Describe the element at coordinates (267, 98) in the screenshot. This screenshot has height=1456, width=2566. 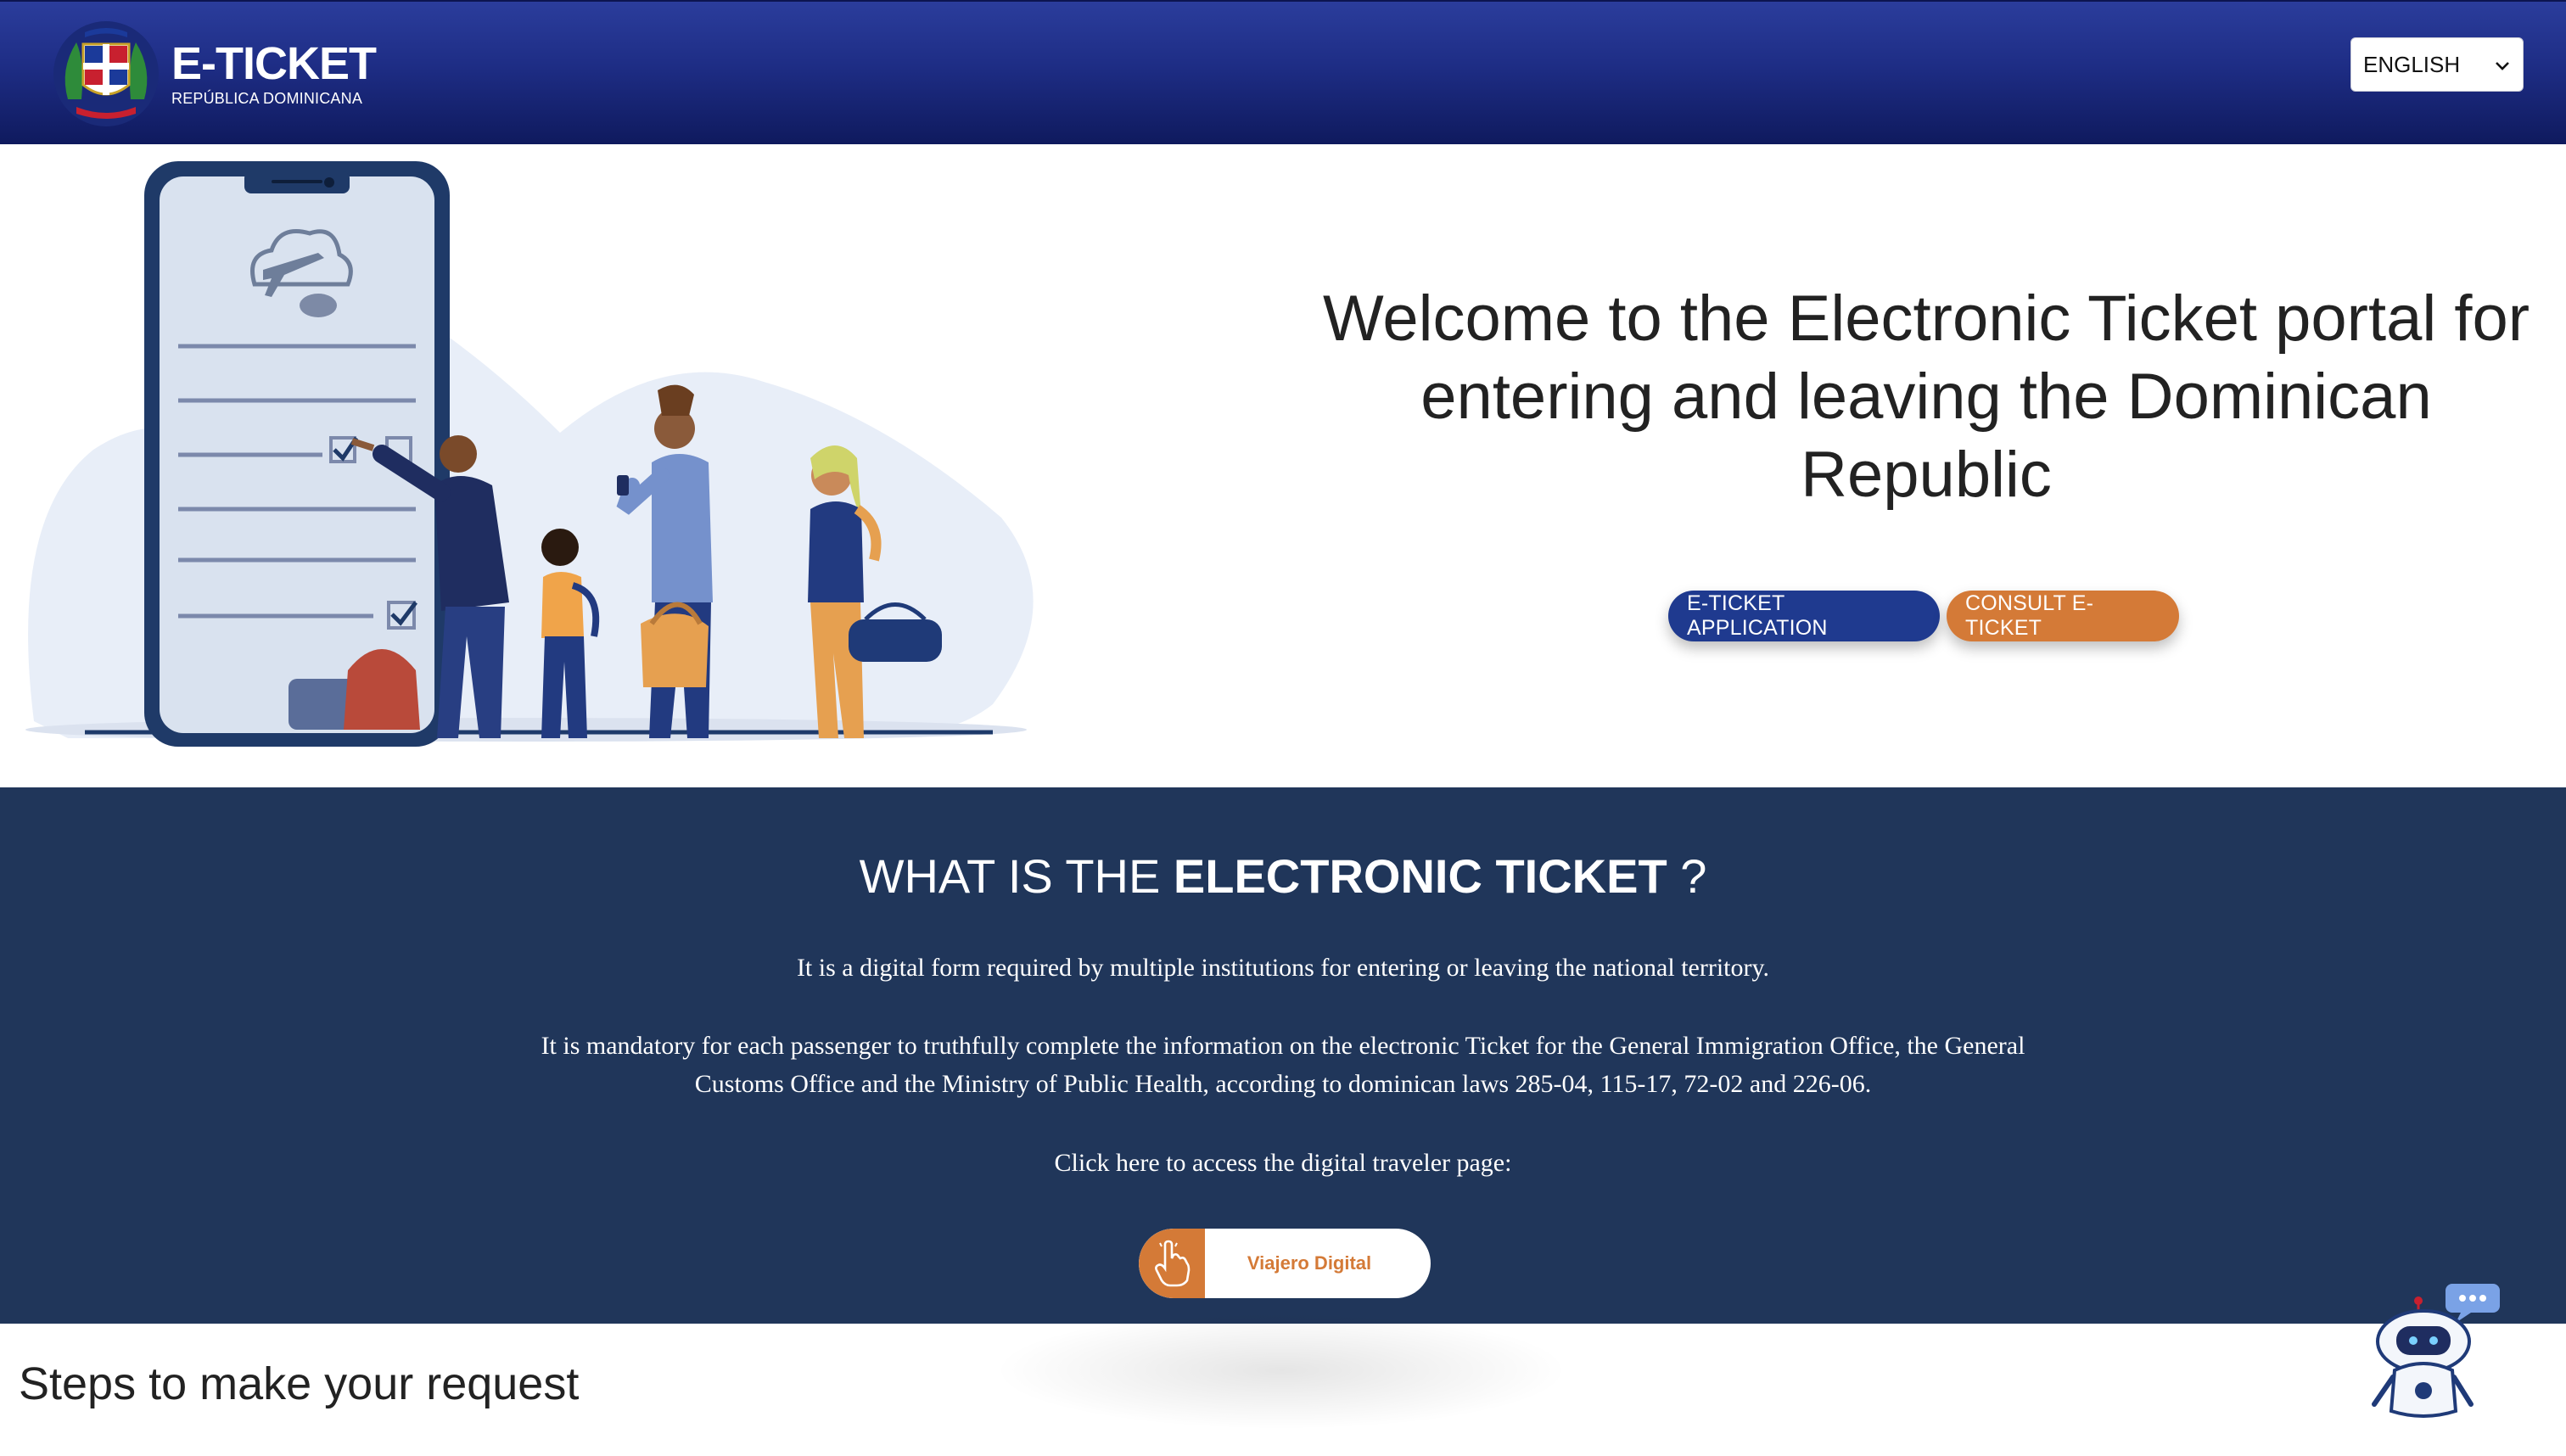
I see `brand-subtitle: REPÚBLICA DOMINICANA` at that location.